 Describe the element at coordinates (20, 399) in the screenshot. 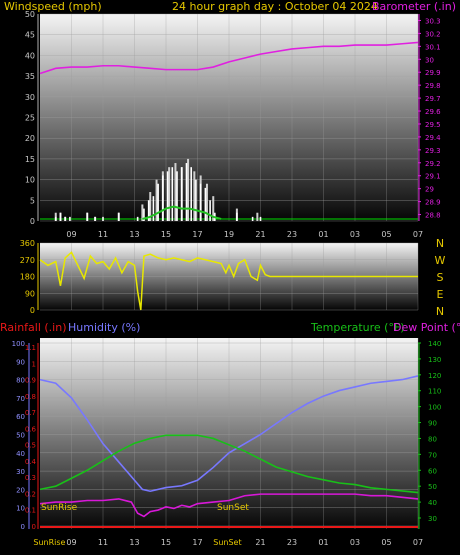

I see `humidity-tick-label: 70` at that location.